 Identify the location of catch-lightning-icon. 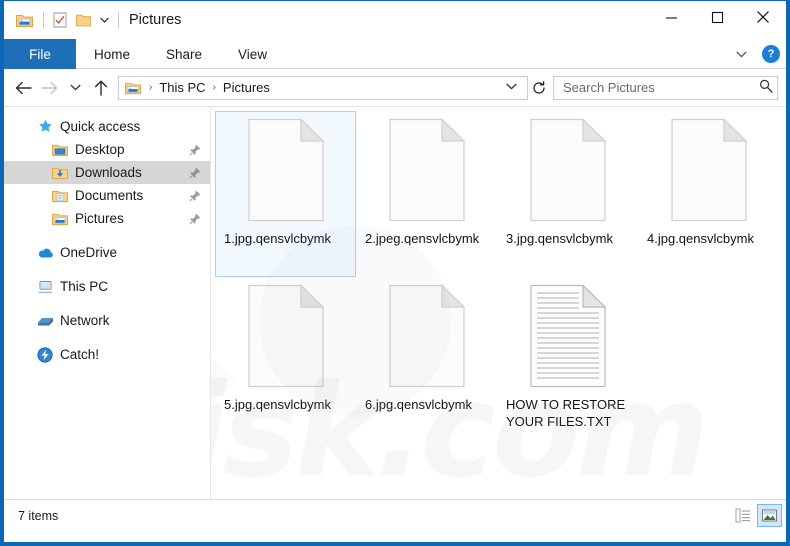
(45, 355).